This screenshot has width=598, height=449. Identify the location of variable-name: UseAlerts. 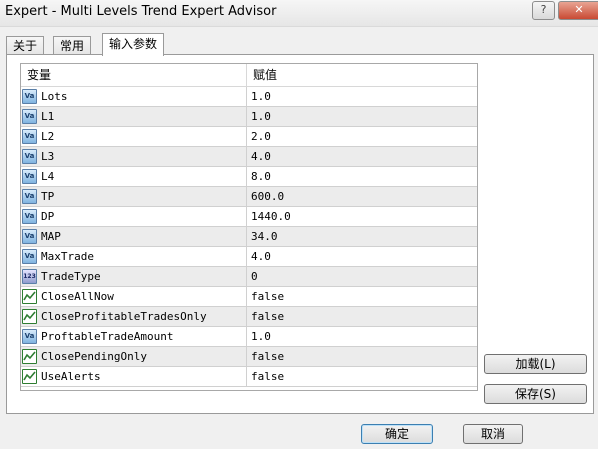
(71, 376).